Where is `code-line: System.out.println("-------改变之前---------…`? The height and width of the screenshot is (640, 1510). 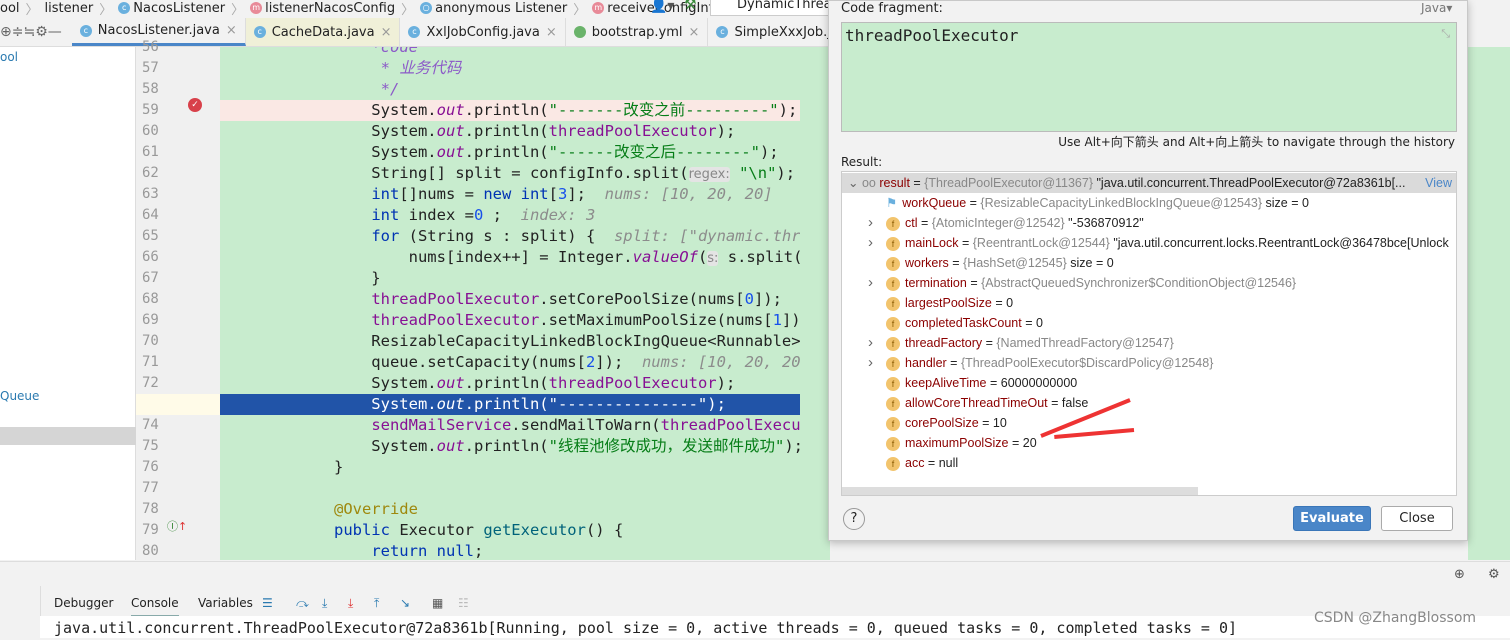 code-line: System.out.println("-------改变之前---------… is located at coordinates (525, 110).